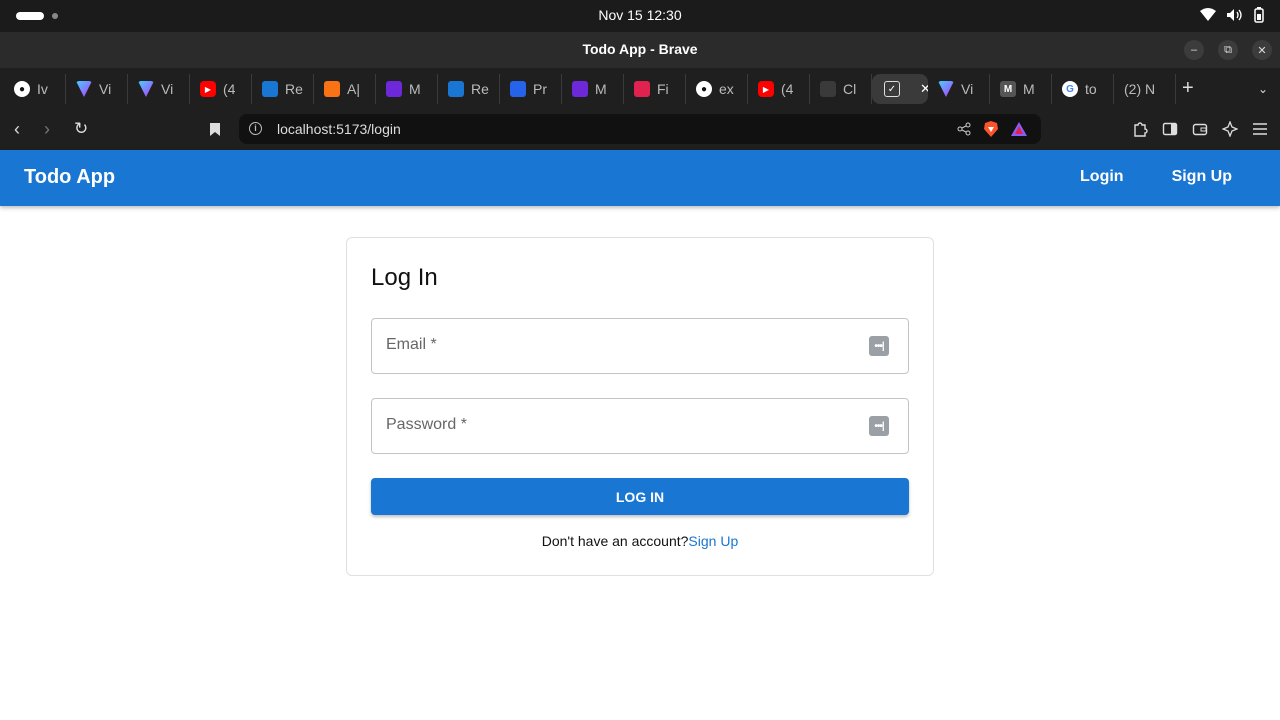 Image resolution: width=1280 pixels, height=720 pixels. I want to click on browser-tab: Gto, so click(1083, 89).